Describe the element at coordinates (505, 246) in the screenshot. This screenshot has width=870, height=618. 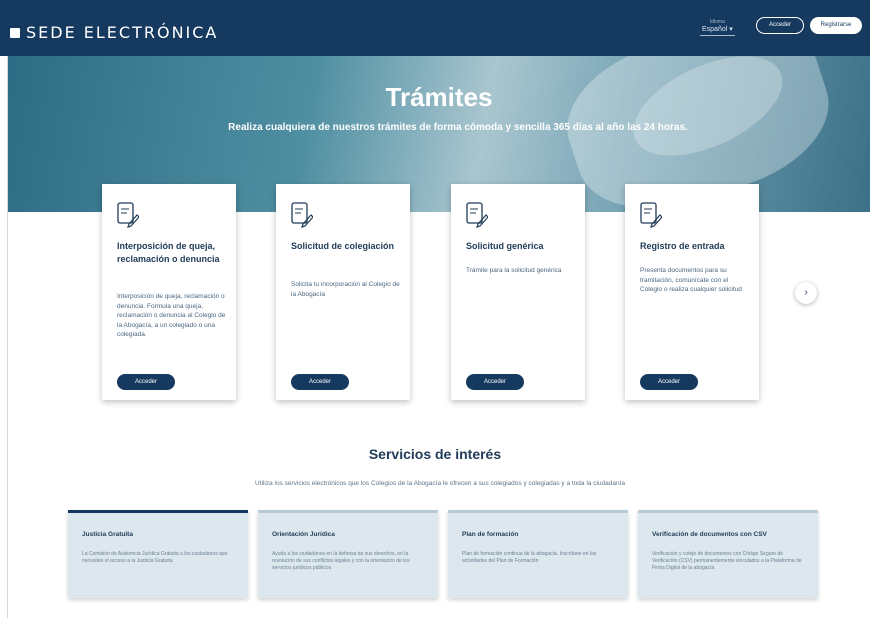
I see `card-title: Solicitud genérica` at that location.